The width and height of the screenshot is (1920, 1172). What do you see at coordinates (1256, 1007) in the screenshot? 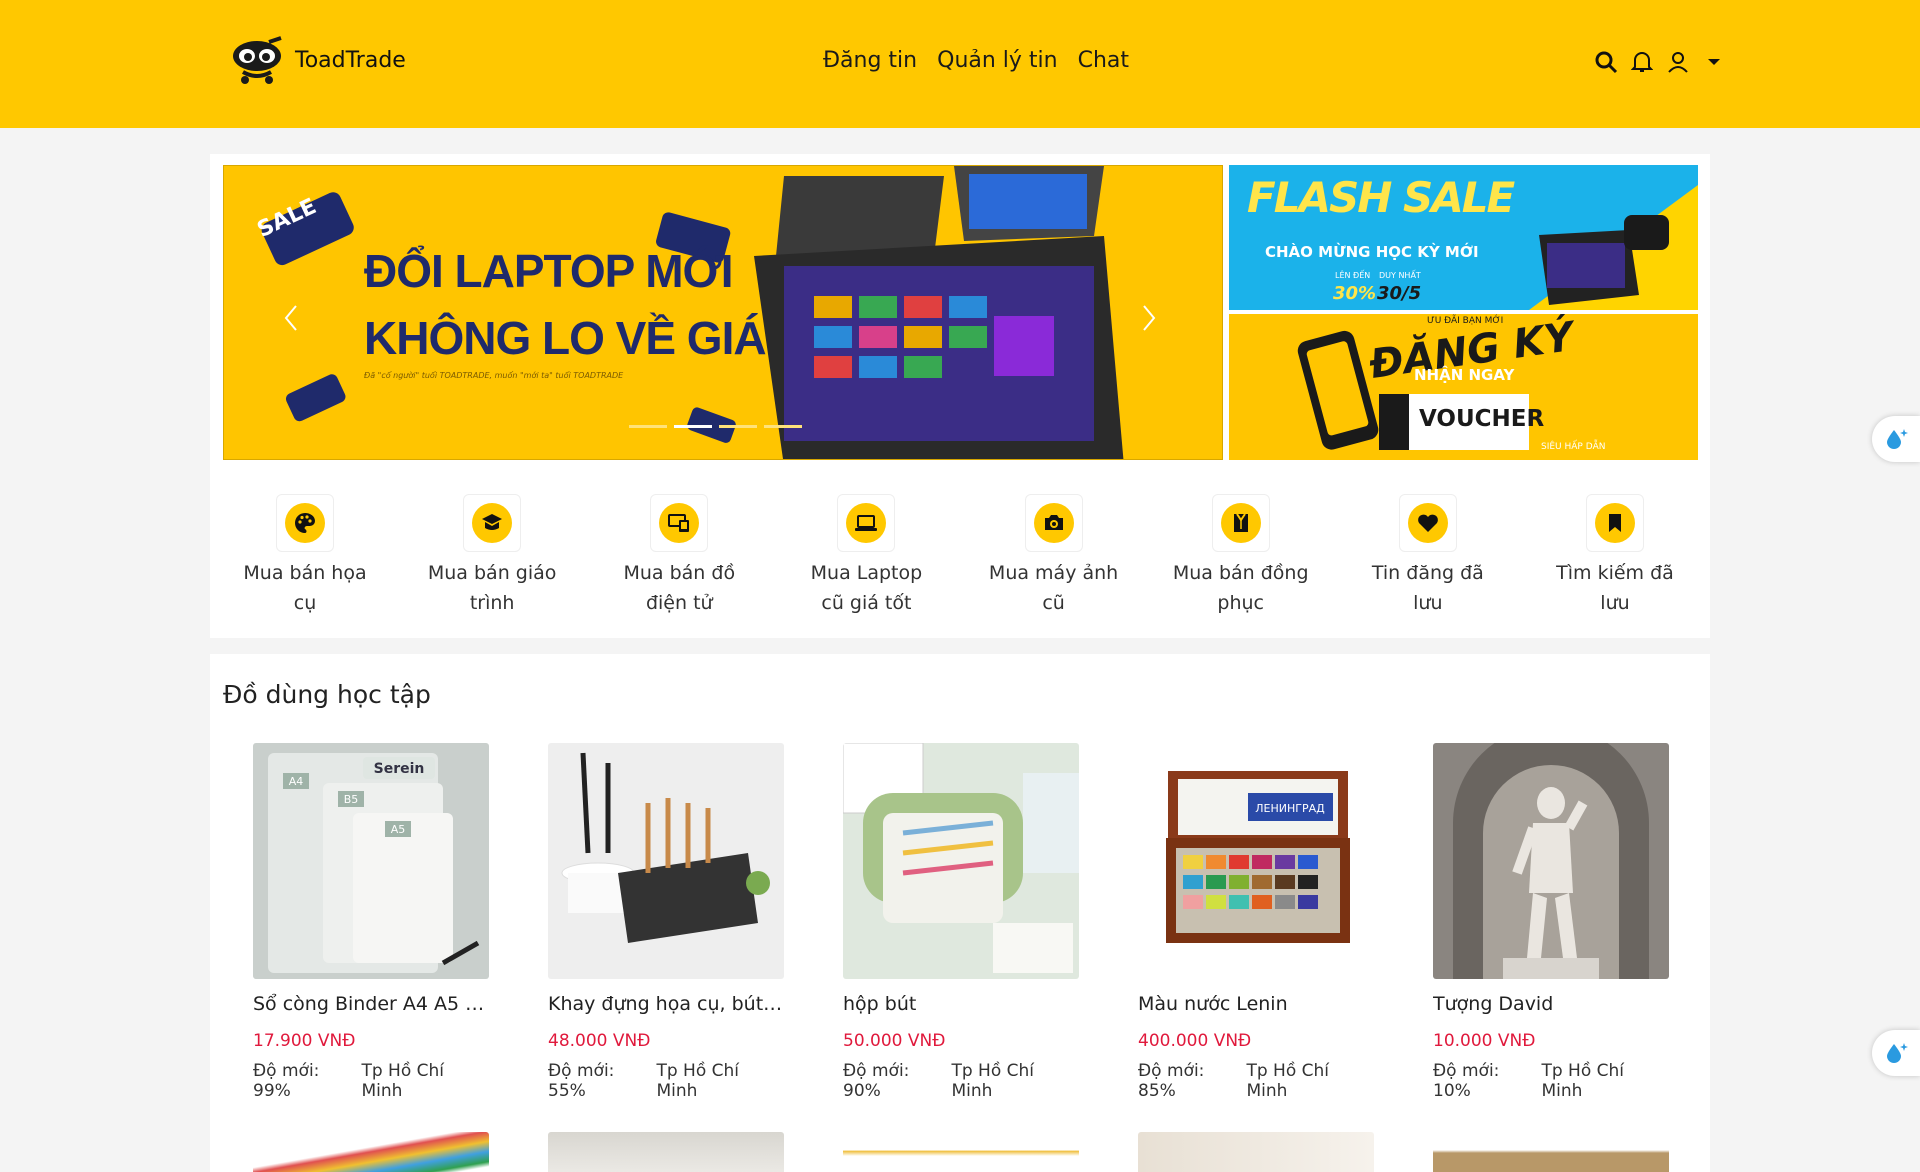
I see `product-name: Màu nước Lenin` at bounding box center [1256, 1007].